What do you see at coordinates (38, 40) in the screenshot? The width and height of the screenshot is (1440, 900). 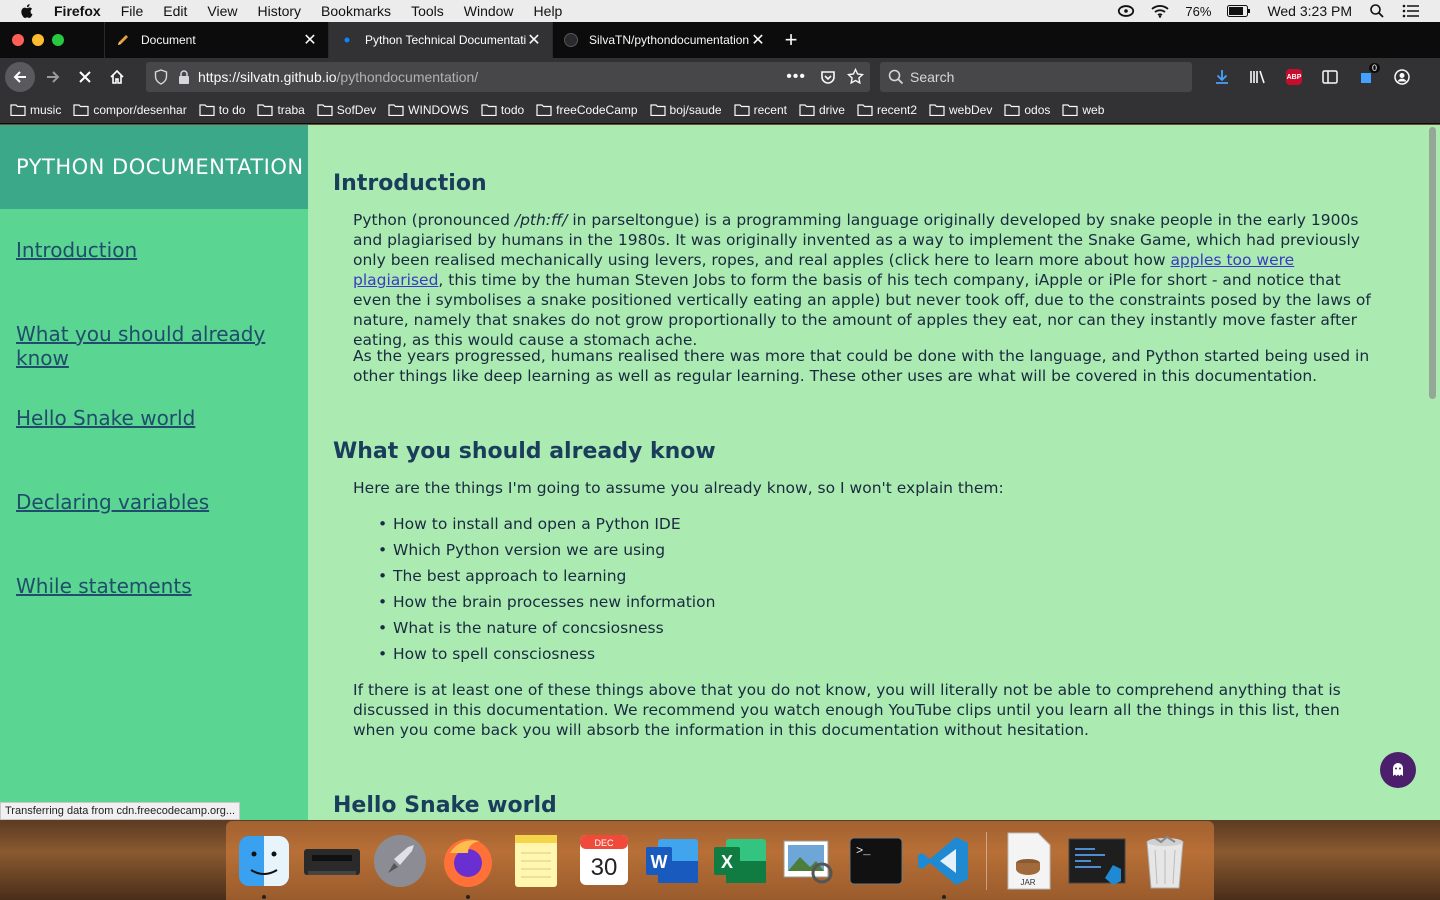 I see `minimize-window-button` at bounding box center [38, 40].